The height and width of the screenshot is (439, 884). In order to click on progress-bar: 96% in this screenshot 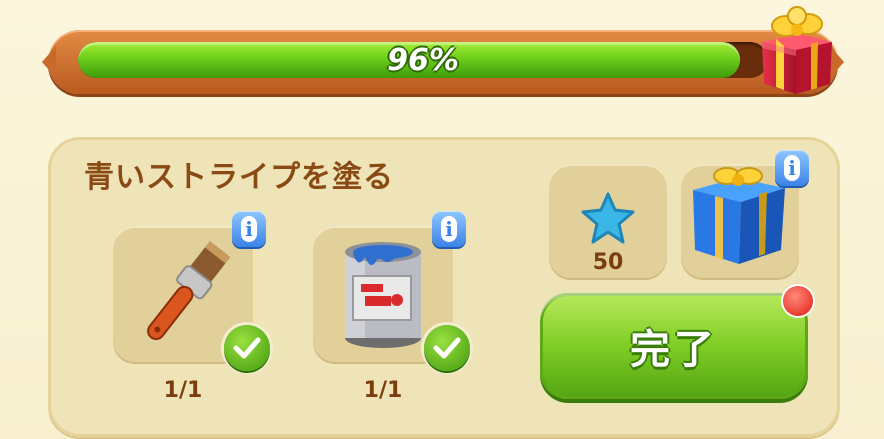, I will do `click(443, 62)`.